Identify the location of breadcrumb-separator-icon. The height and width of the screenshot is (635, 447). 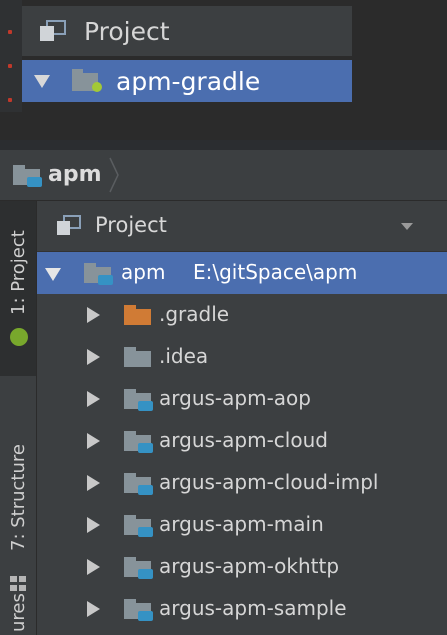
(114, 175).